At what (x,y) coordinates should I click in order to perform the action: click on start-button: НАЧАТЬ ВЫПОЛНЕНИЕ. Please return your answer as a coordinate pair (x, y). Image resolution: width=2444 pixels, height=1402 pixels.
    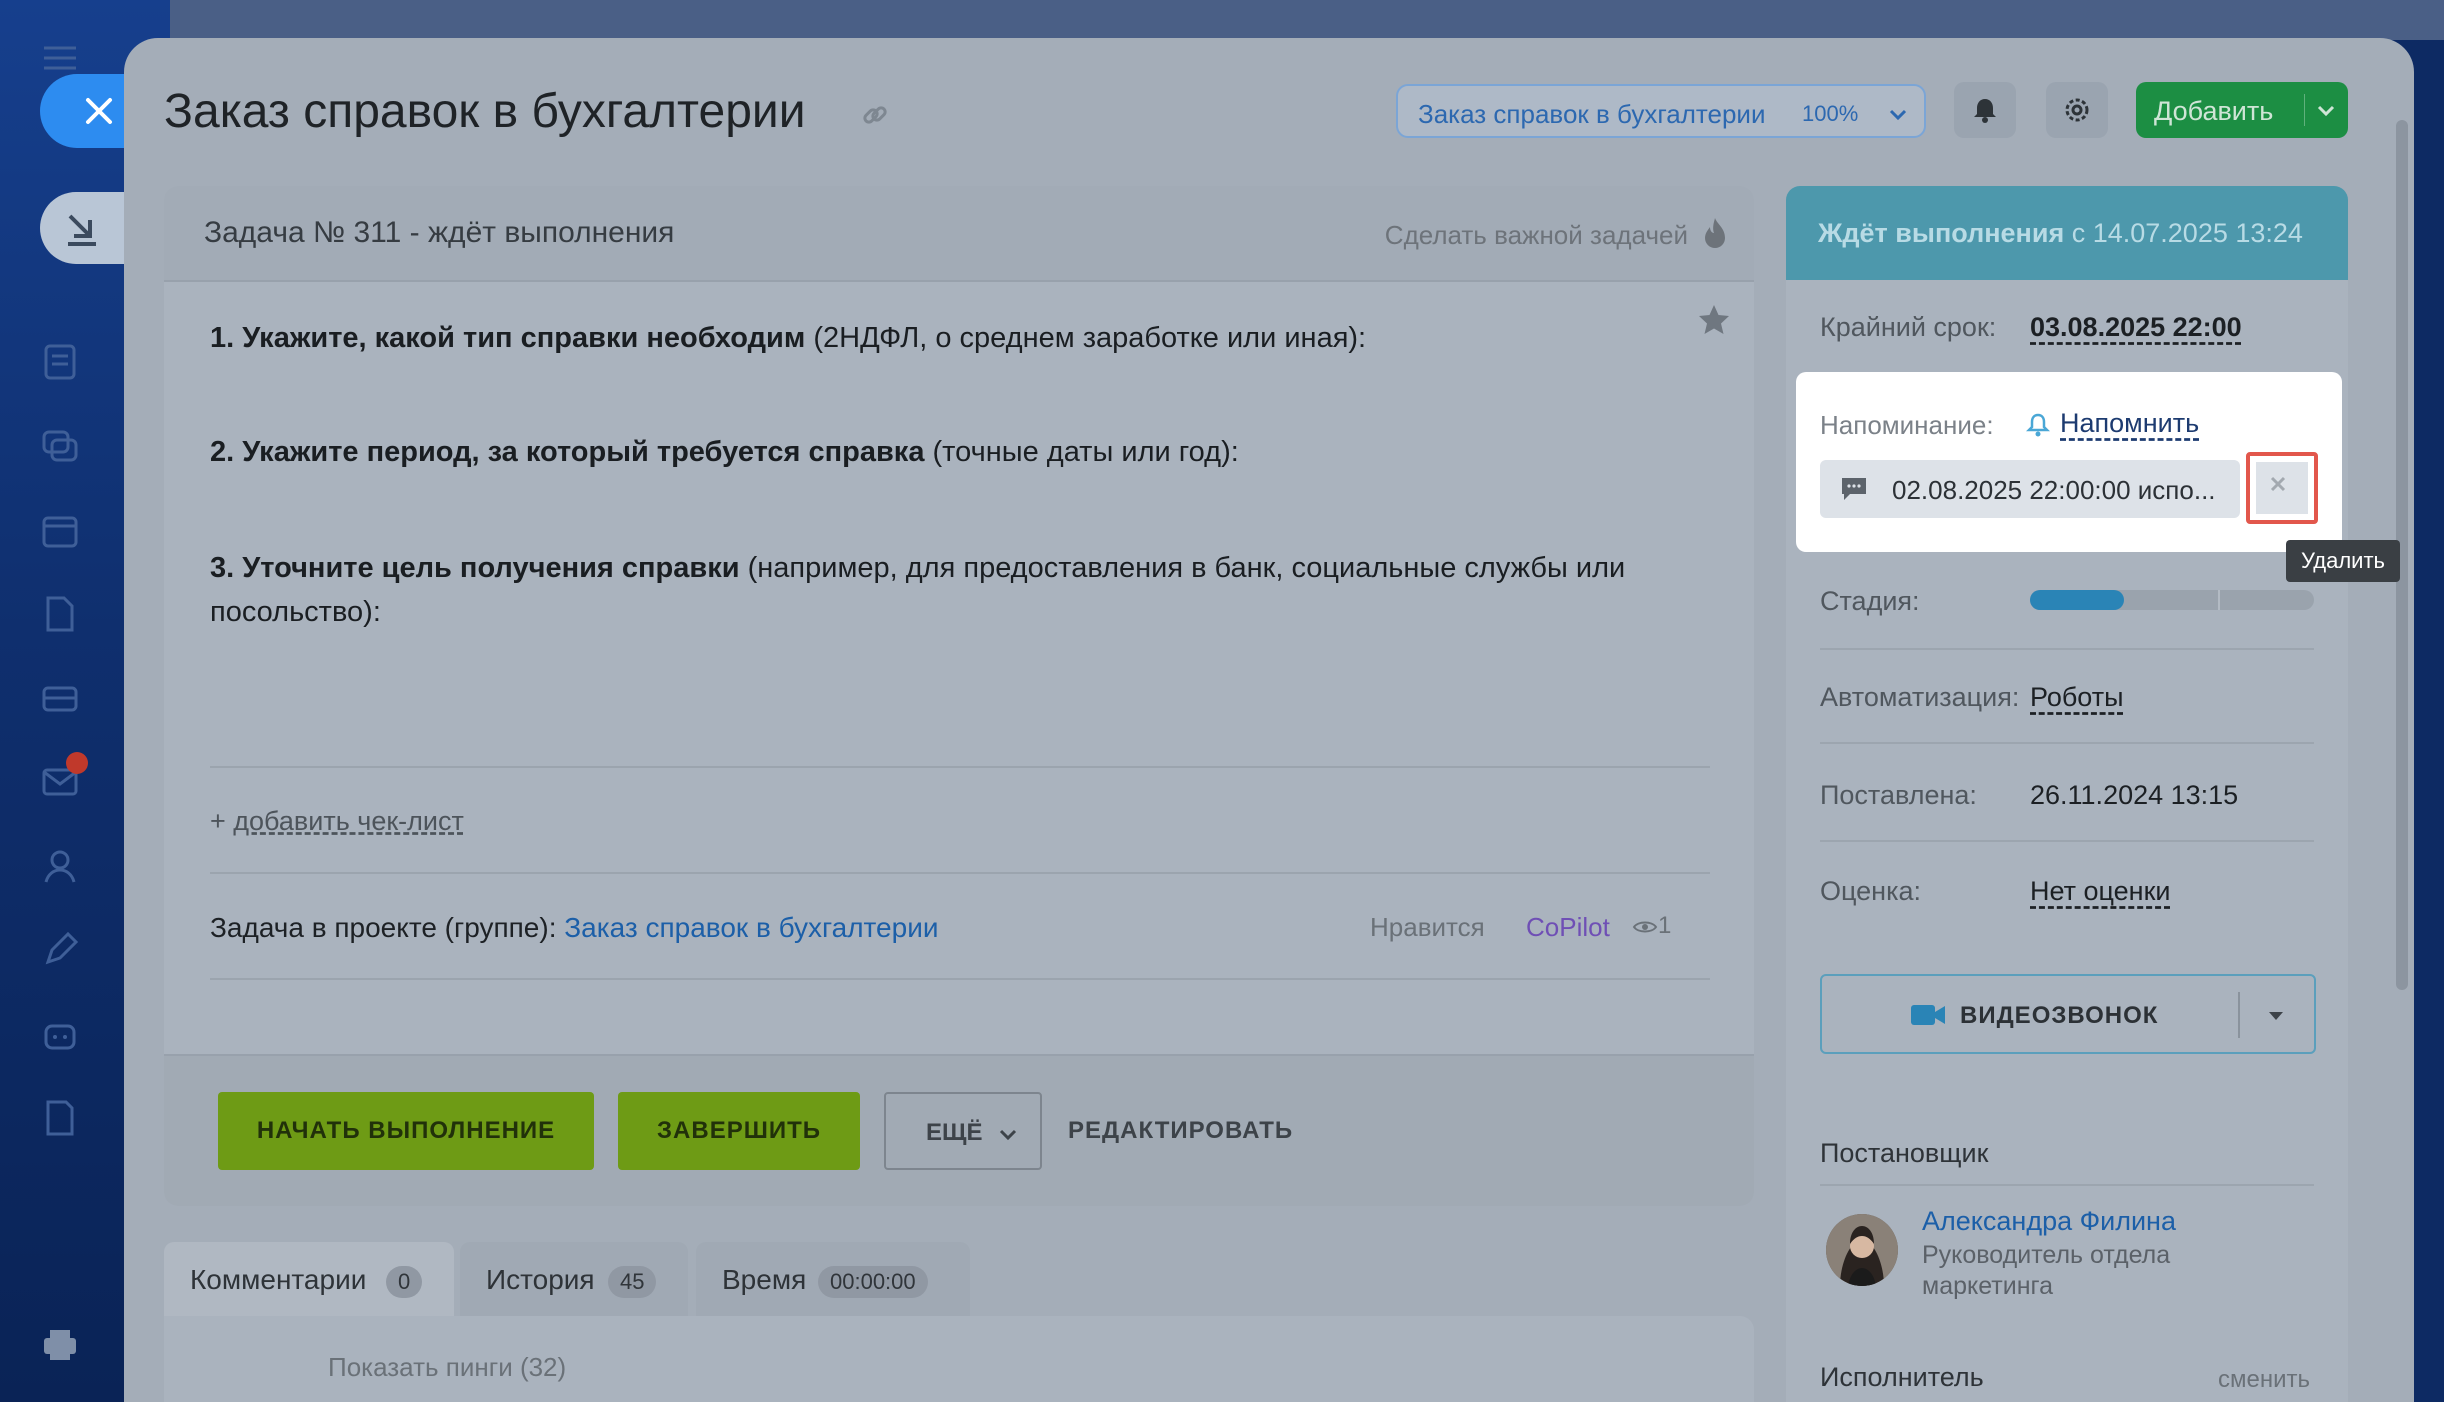
    Looking at the image, I should click on (406, 1131).